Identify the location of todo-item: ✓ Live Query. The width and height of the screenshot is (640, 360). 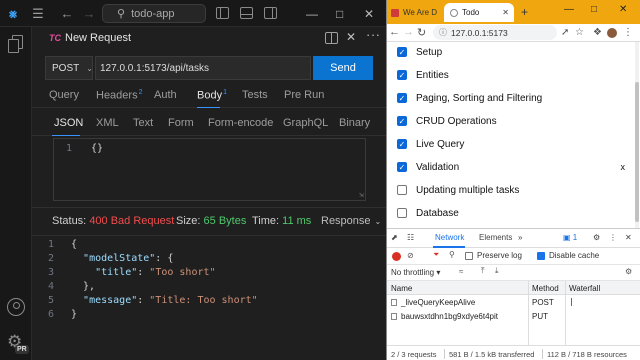
(512, 144).